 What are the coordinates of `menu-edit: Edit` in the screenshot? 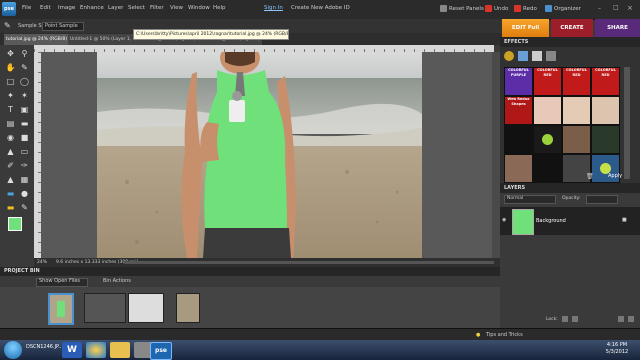 It's located at (45, 8).